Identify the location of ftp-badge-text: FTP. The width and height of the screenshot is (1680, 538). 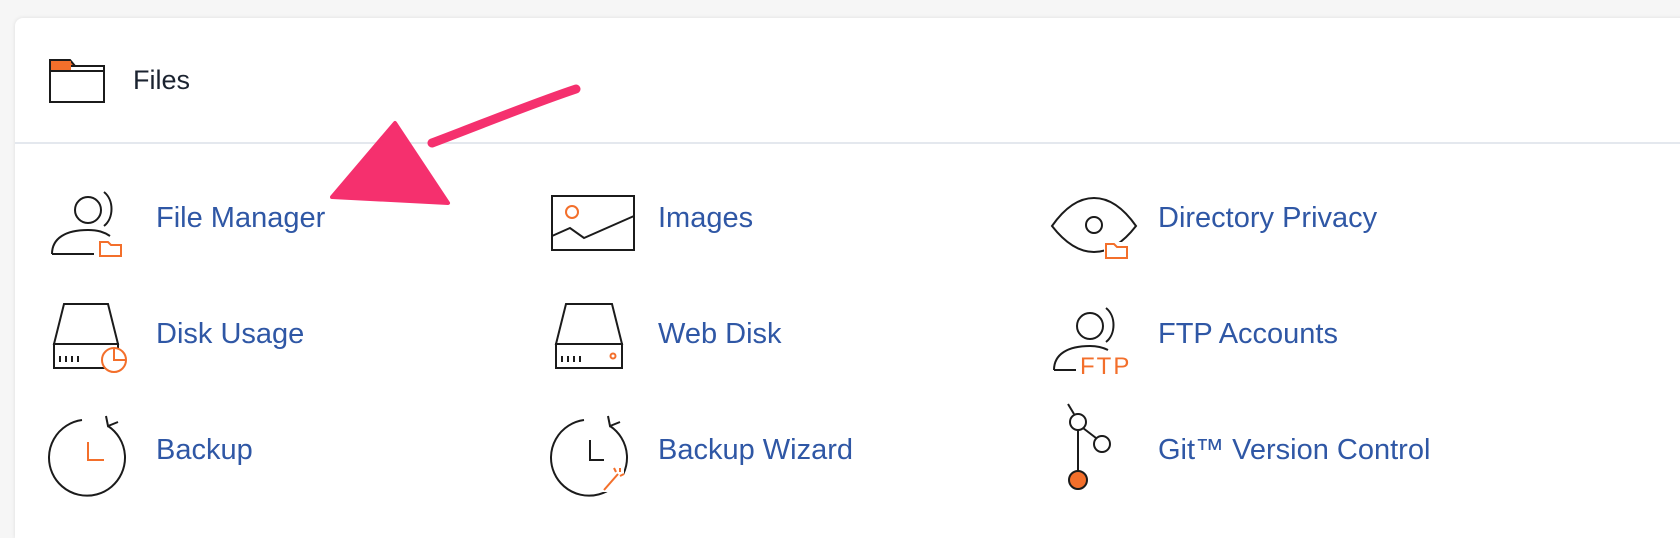
(1105, 366).